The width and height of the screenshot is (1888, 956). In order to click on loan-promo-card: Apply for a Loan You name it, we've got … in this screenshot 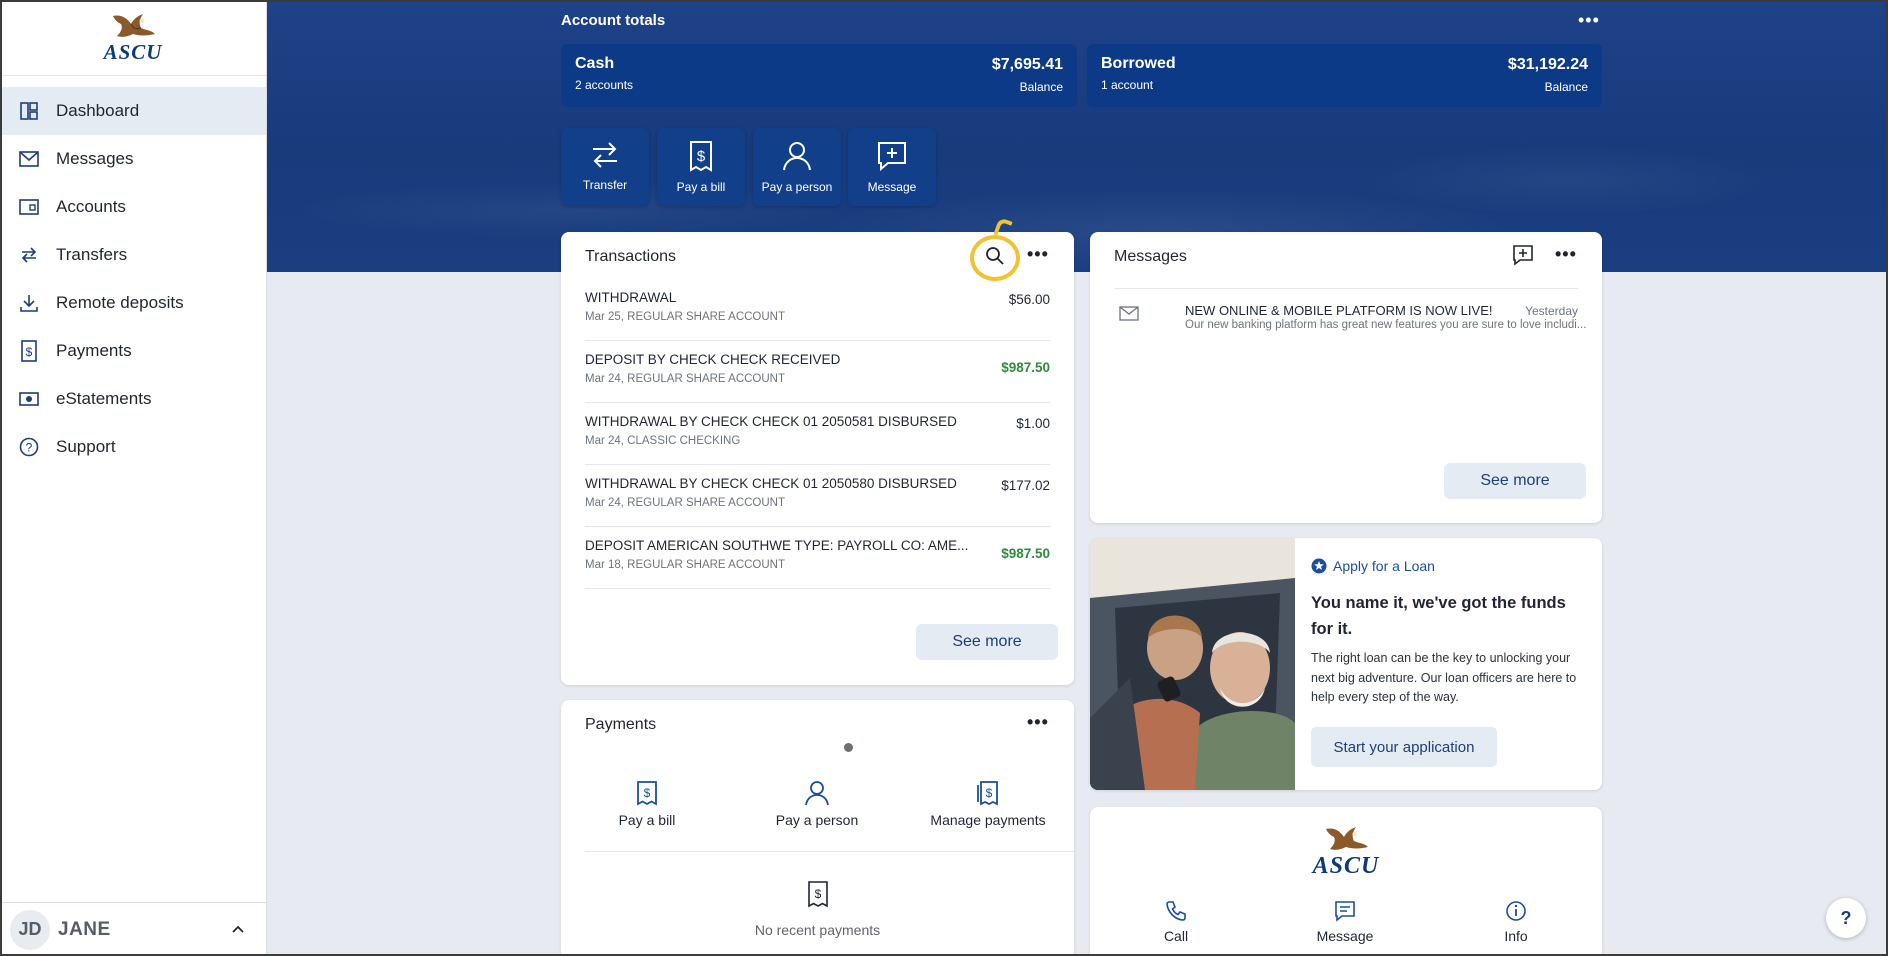, I will do `click(1346, 664)`.